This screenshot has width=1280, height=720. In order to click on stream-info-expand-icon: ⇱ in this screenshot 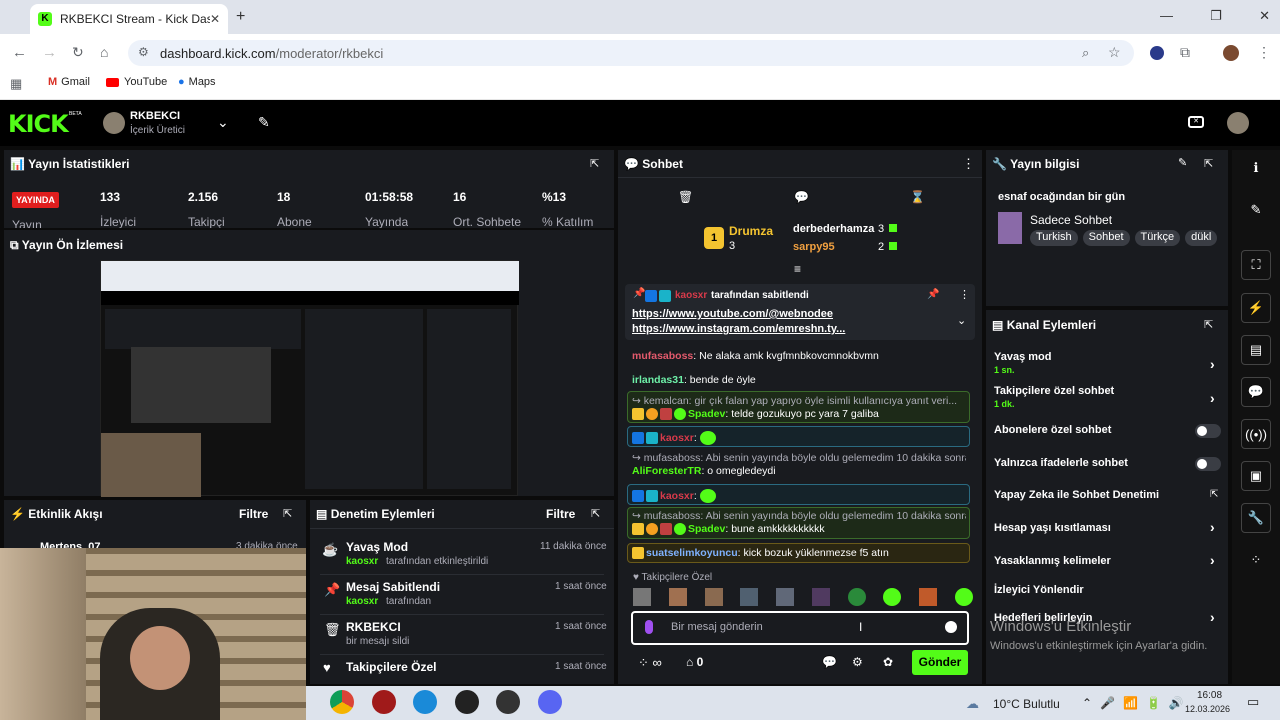, I will do `click(1208, 163)`.